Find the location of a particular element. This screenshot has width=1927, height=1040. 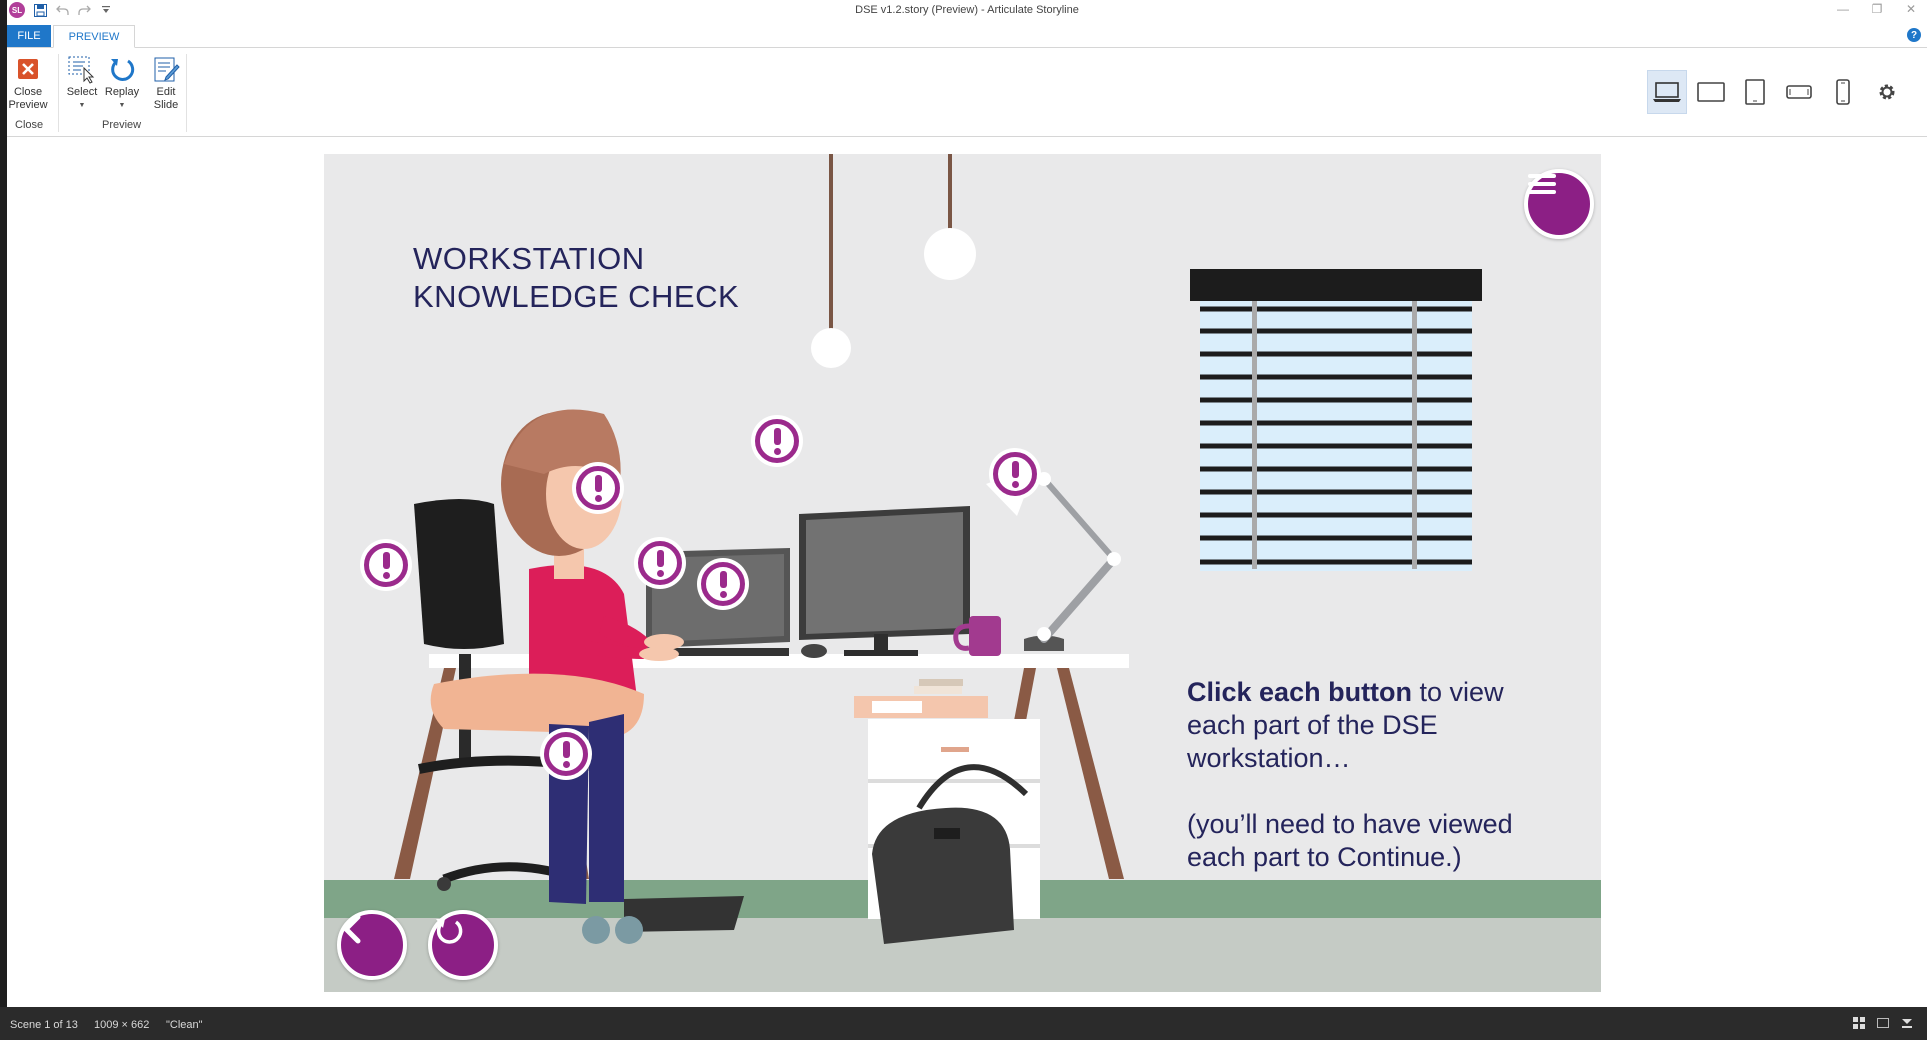

normal-view-icon is located at coordinates (1883, 1023).